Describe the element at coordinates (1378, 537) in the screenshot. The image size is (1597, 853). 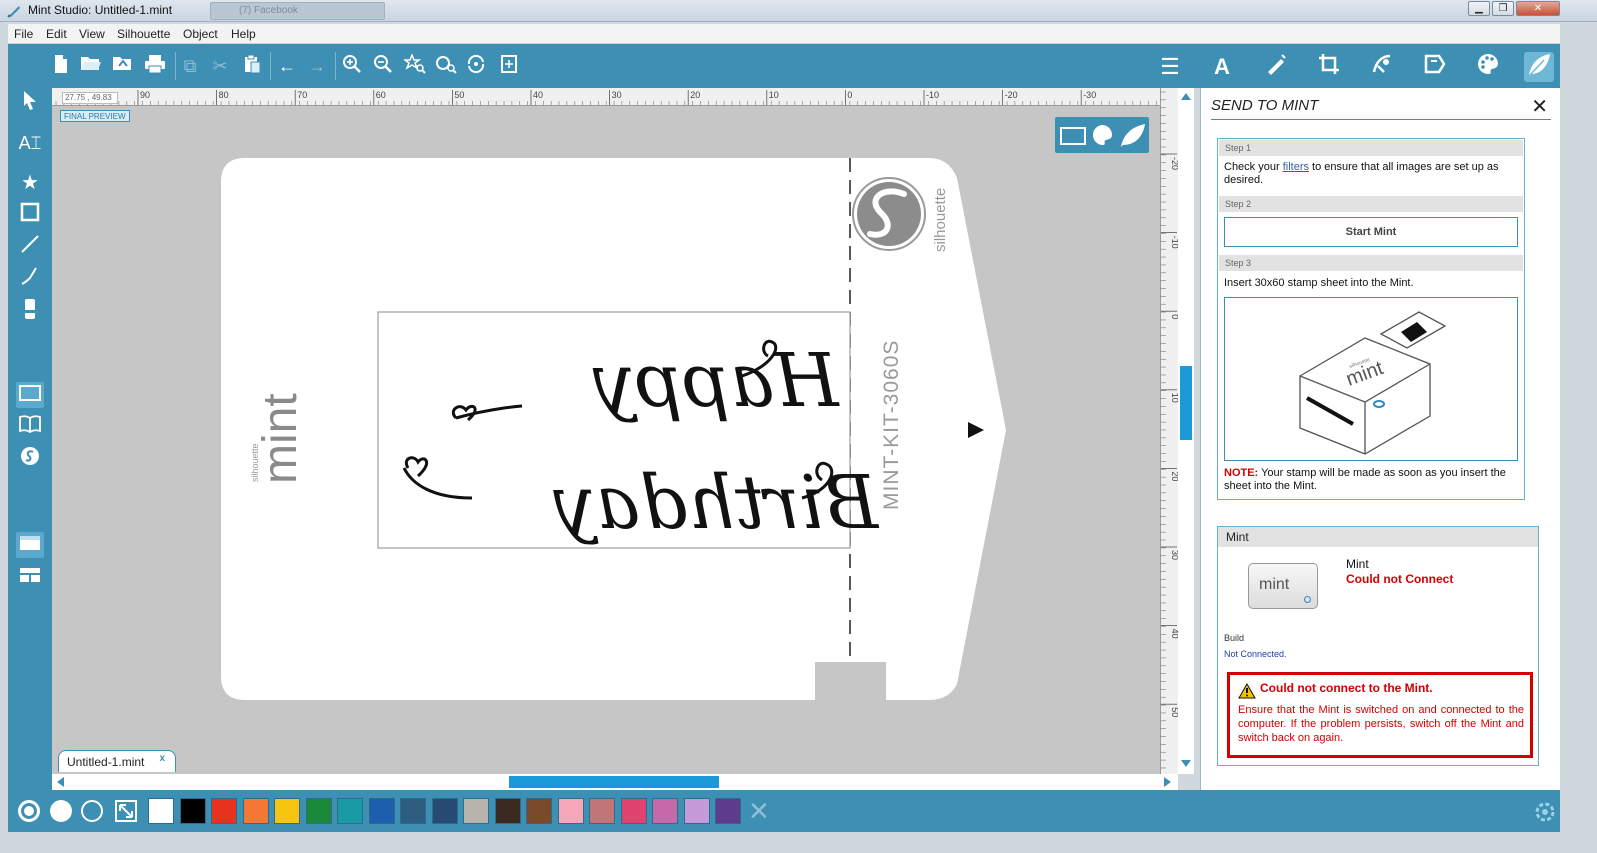
I see `mint-box-header: Mint` at that location.